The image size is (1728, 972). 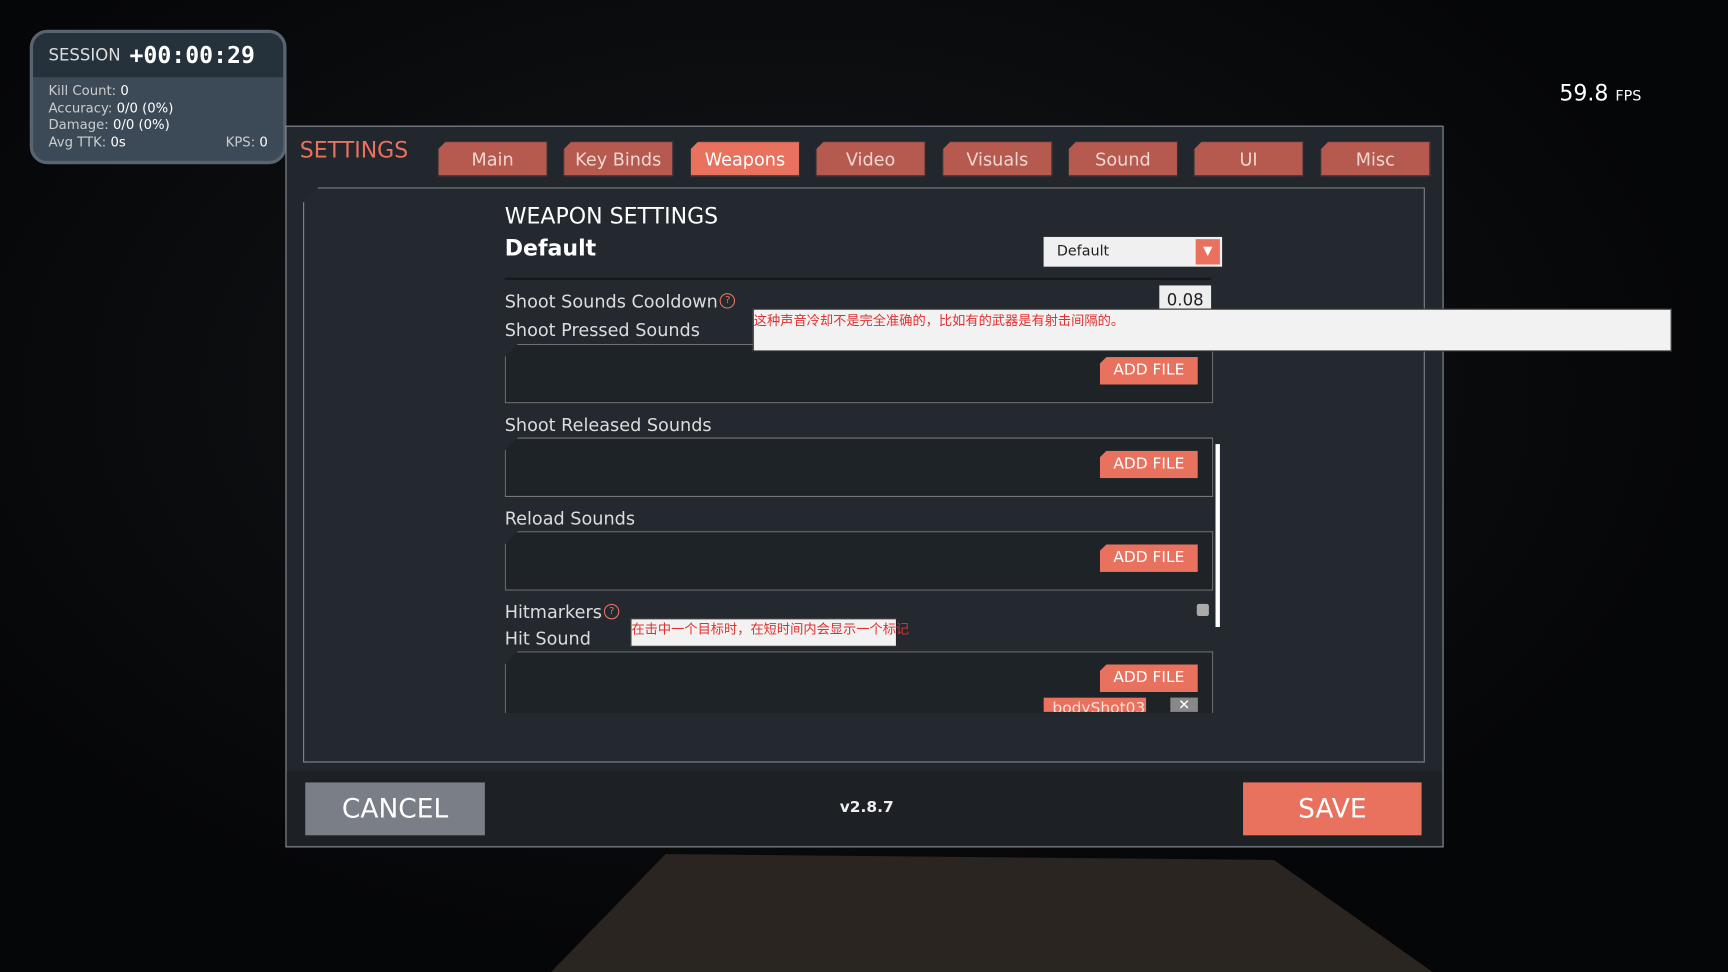 I want to click on tab-ui: UI, so click(x=1248, y=159).